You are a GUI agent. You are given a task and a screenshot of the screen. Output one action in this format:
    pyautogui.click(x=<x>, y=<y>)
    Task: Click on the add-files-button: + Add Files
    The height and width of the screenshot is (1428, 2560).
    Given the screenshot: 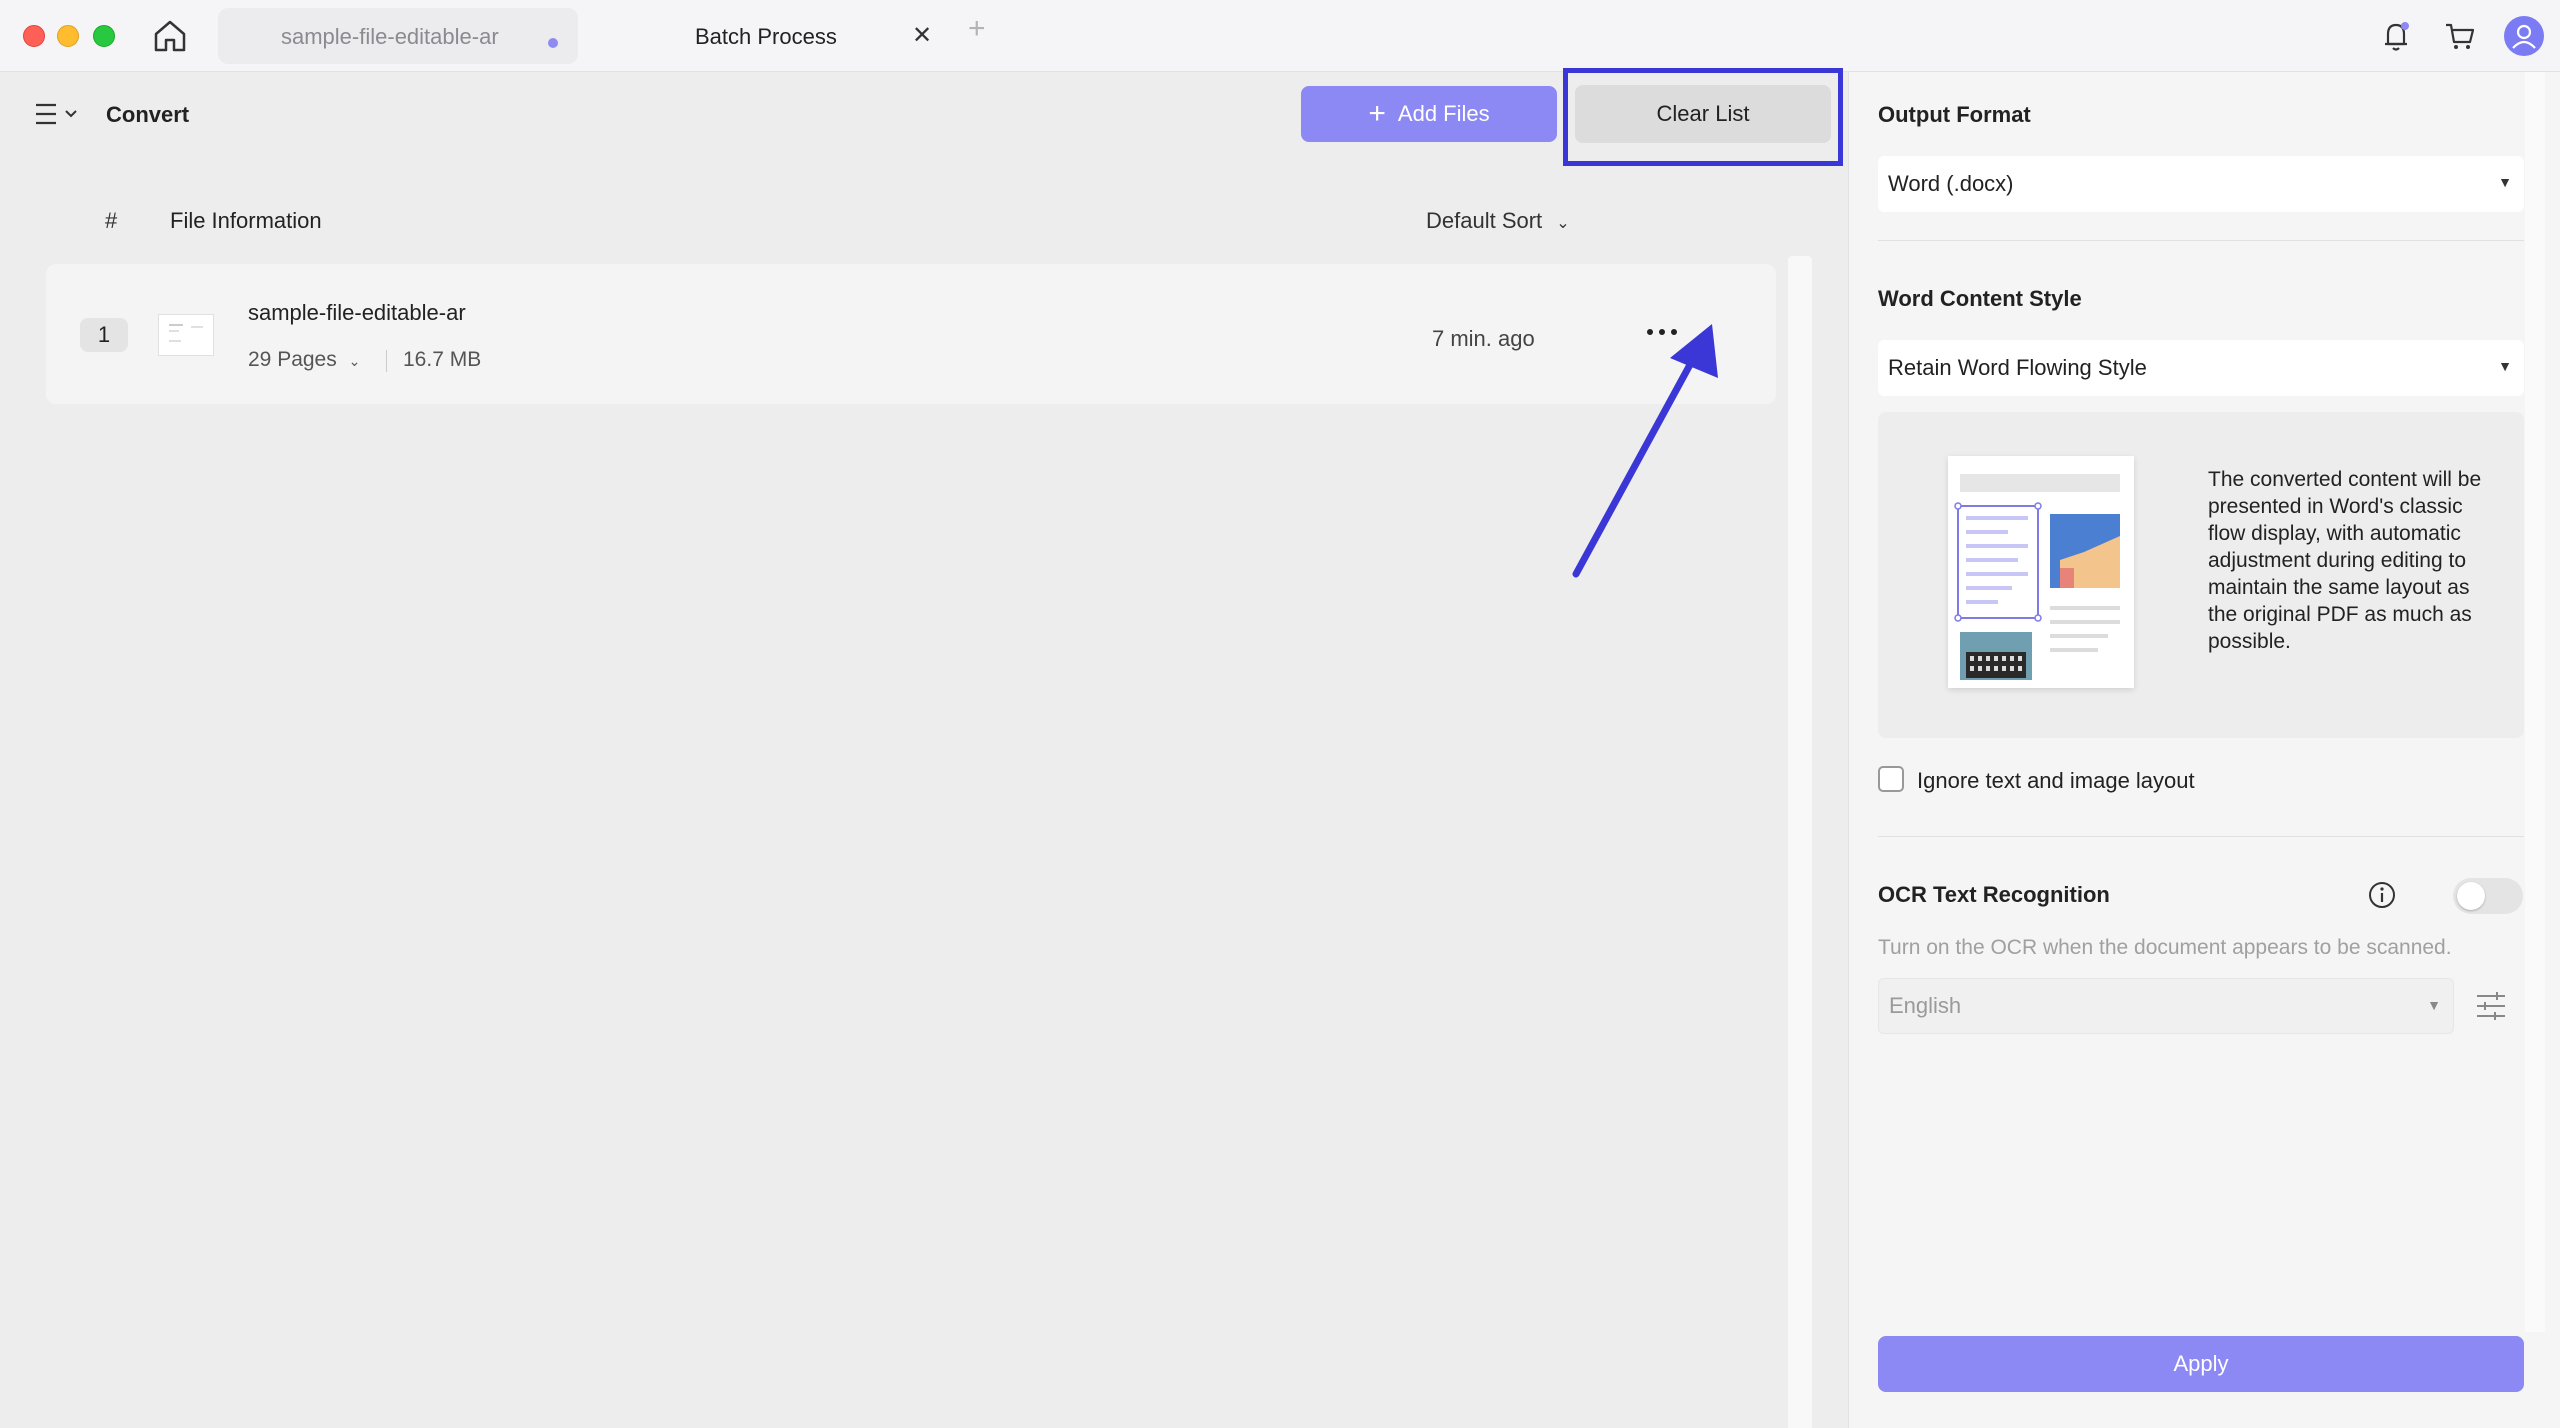 What is the action you would take?
    pyautogui.click(x=1429, y=114)
    